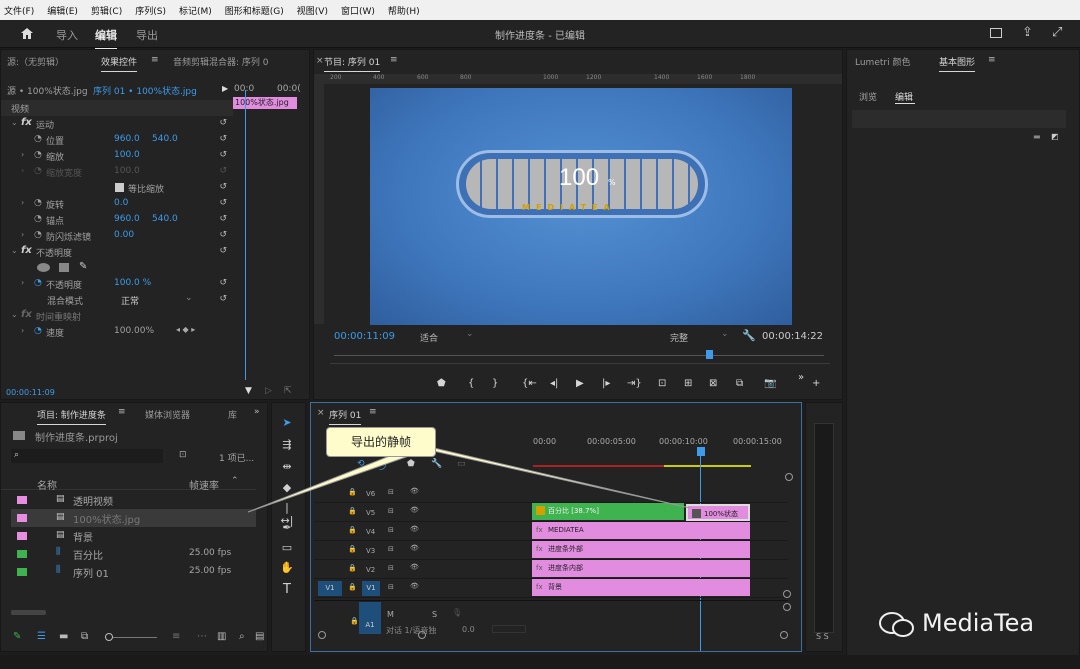 The image size is (1080, 669). Describe the element at coordinates (19, 10) in the screenshot. I see `menu-file: 文件(F)` at that location.